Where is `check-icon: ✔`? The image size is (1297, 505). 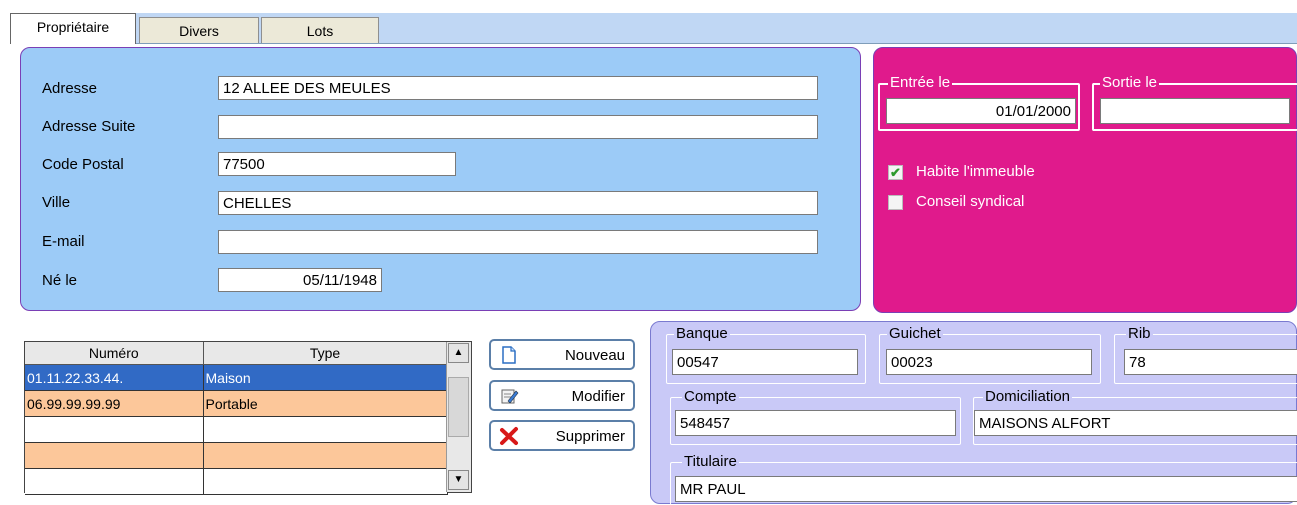 check-icon: ✔ is located at coordinates (895, 172).